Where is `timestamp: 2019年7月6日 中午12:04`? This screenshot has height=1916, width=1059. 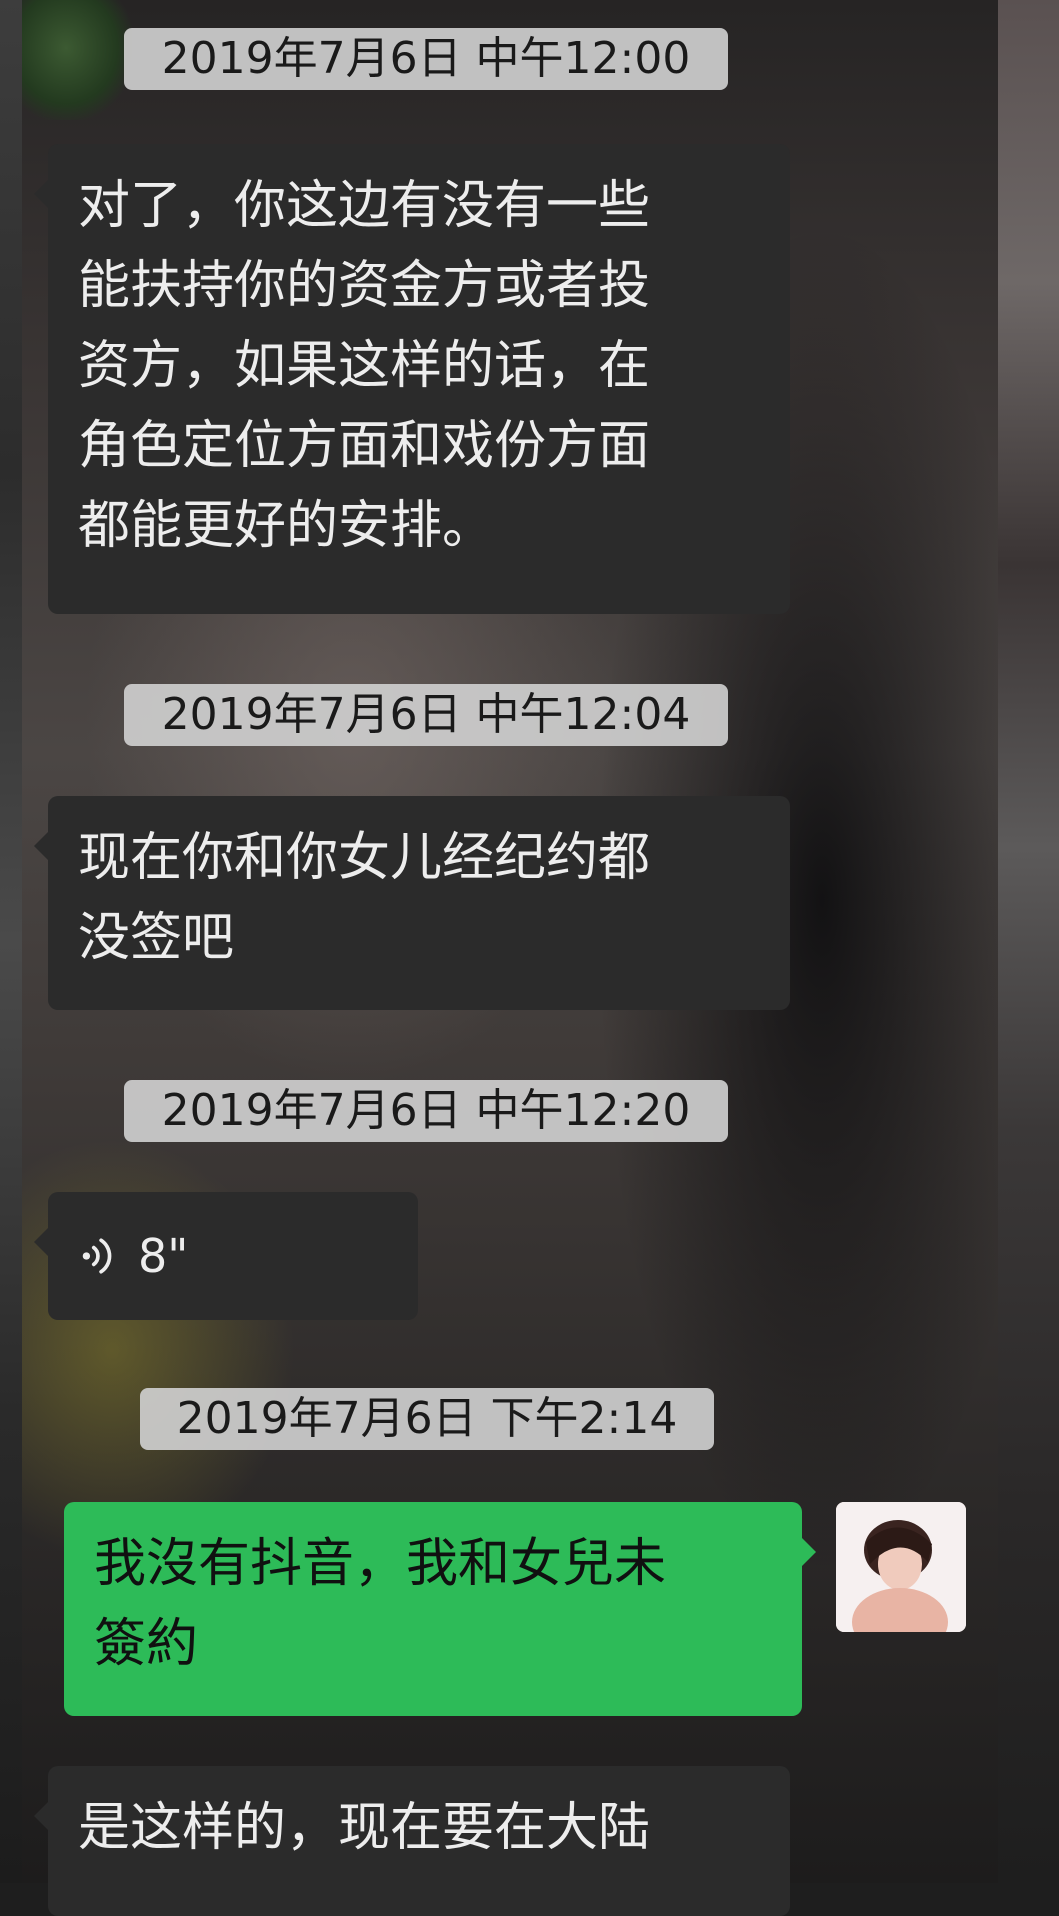
timestamp: 2019年7月6日 中午12:04 is located at coordinates (426, 715).